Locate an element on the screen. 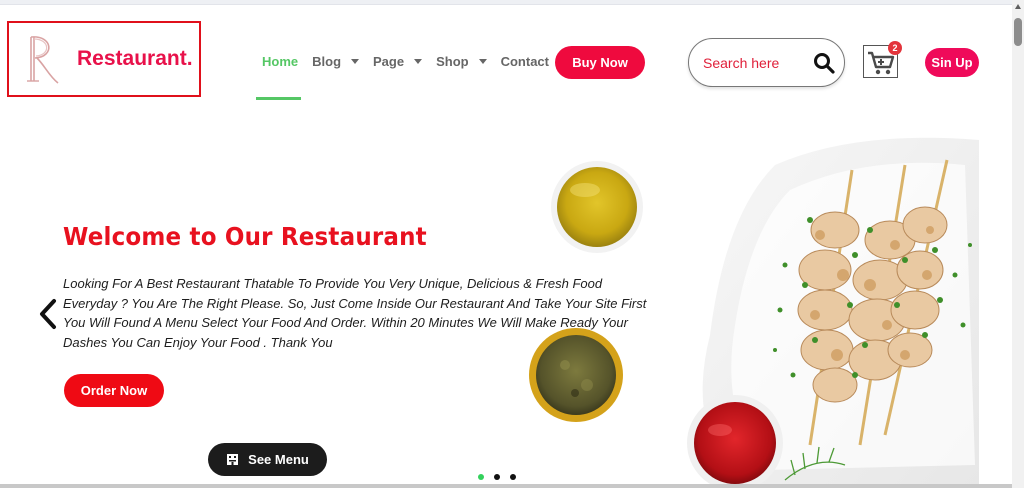 Image resolution: width=1024 pixels, height=488 pixels. main-nav: Home Blog Page Shop Contact is located at coordinates (412, 61).